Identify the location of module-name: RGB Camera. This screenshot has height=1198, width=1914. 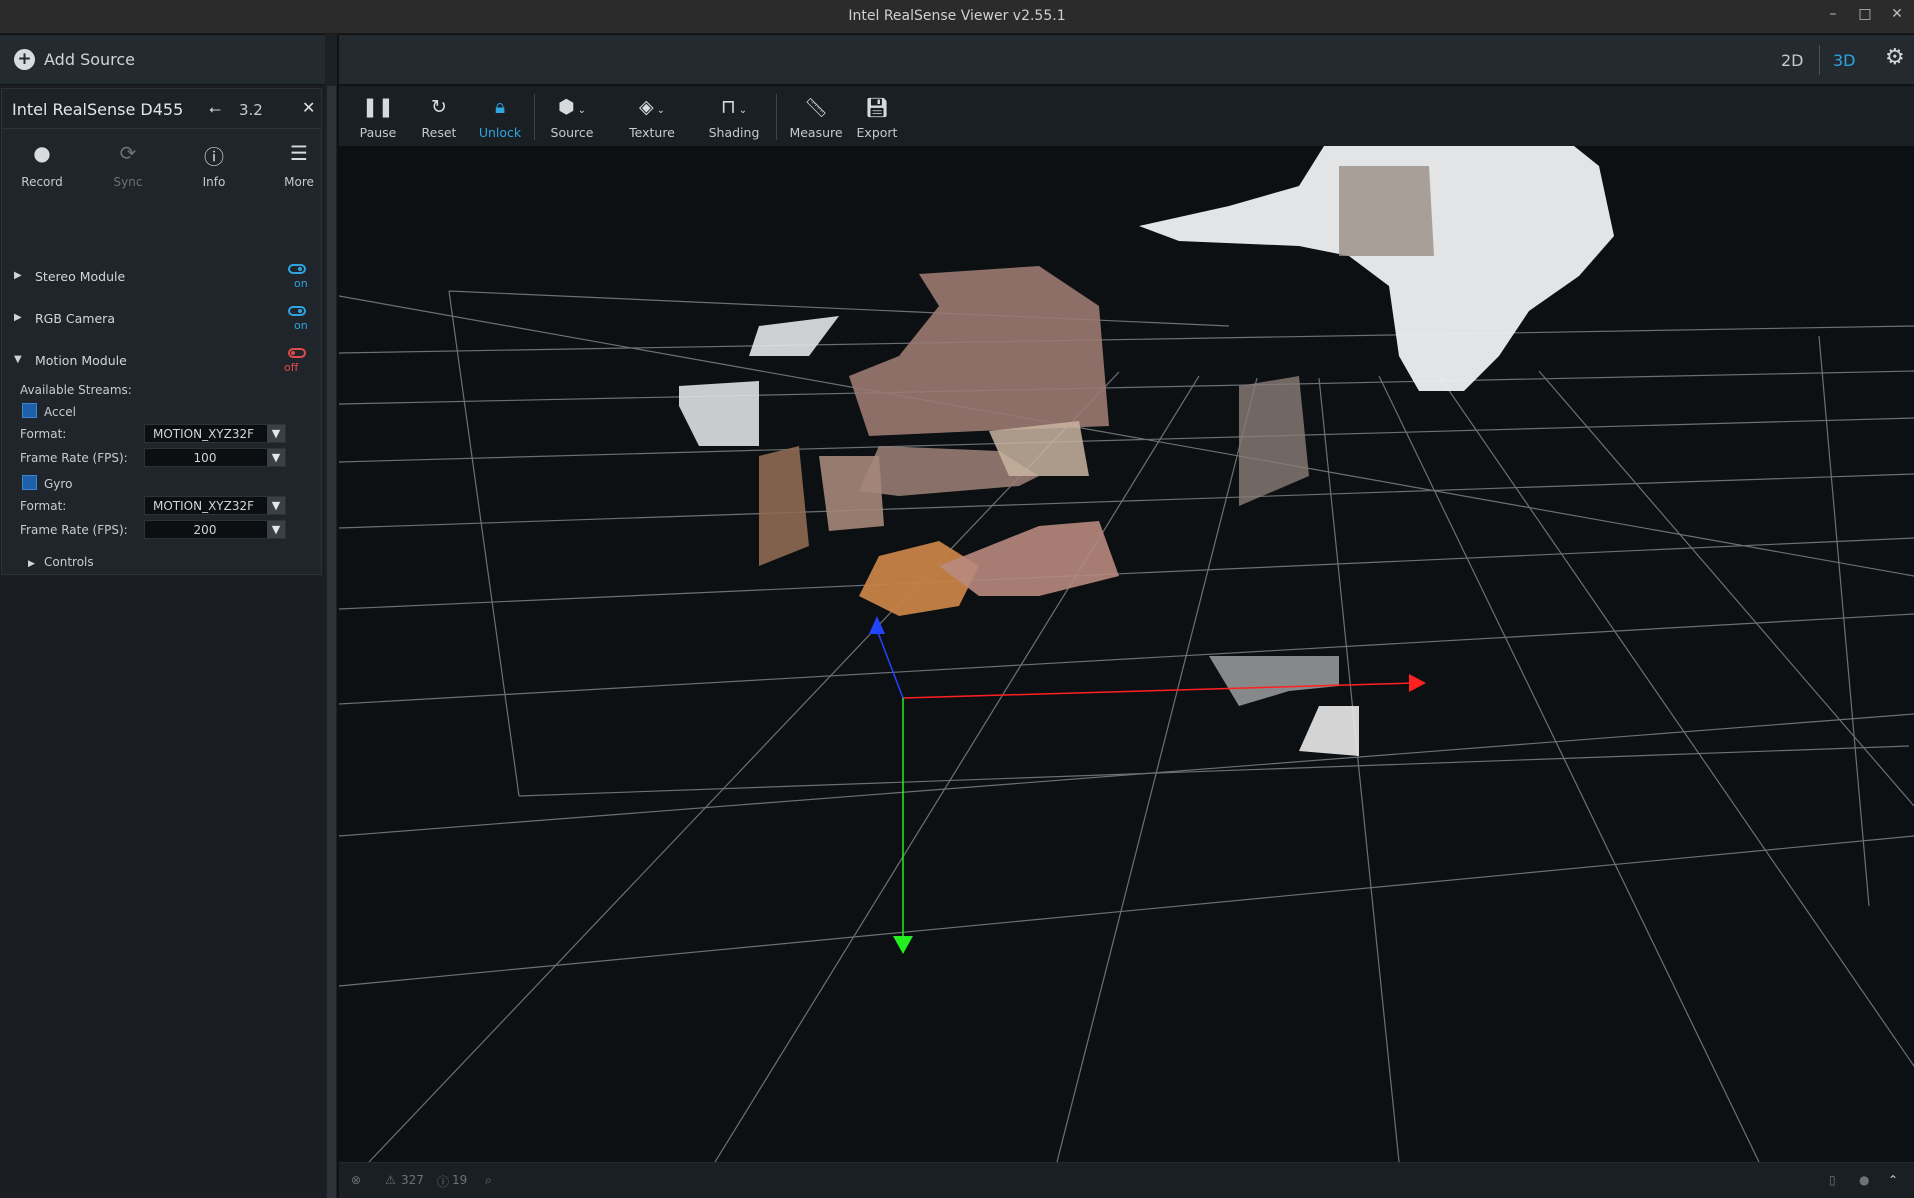
(75, 318).